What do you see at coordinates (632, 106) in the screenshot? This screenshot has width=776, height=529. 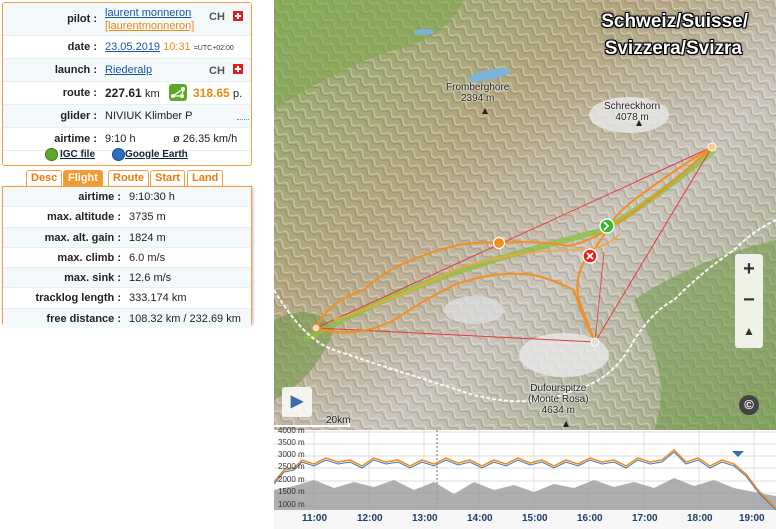 I see `peak-name: Schreckhorn` at bounding box center [632, 106].